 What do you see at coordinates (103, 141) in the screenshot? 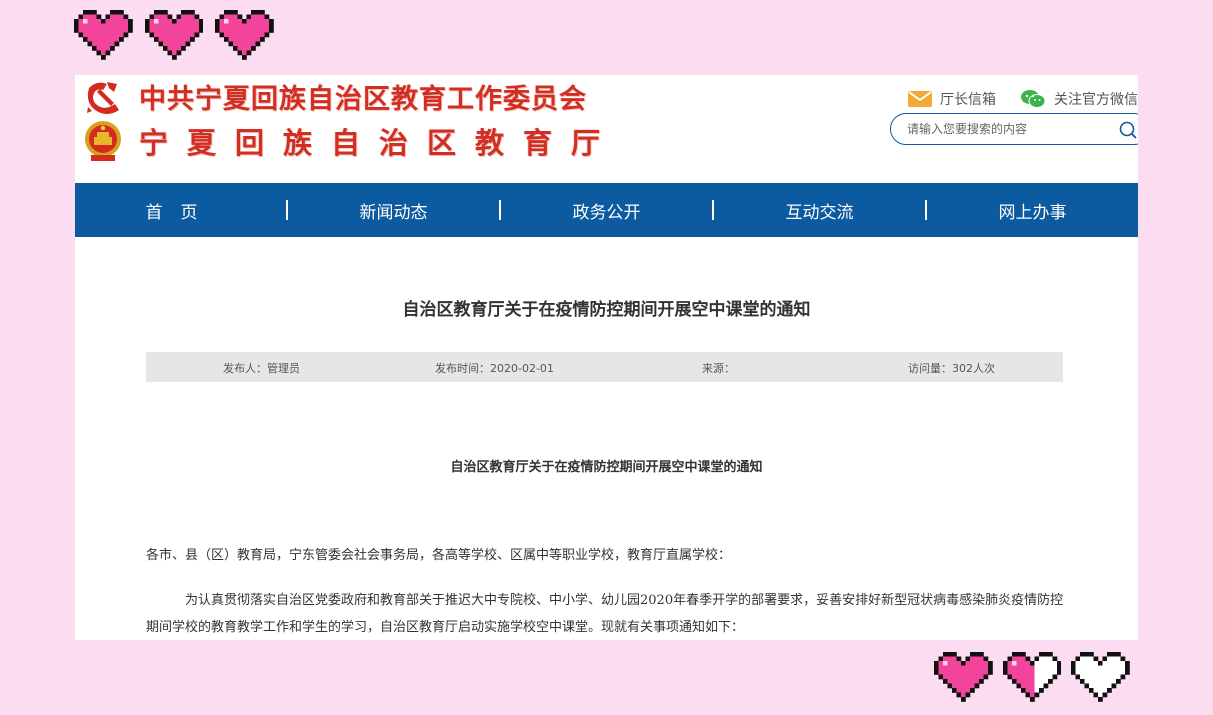
I see `national-emblem-icon` at bounding box center [103, 141].